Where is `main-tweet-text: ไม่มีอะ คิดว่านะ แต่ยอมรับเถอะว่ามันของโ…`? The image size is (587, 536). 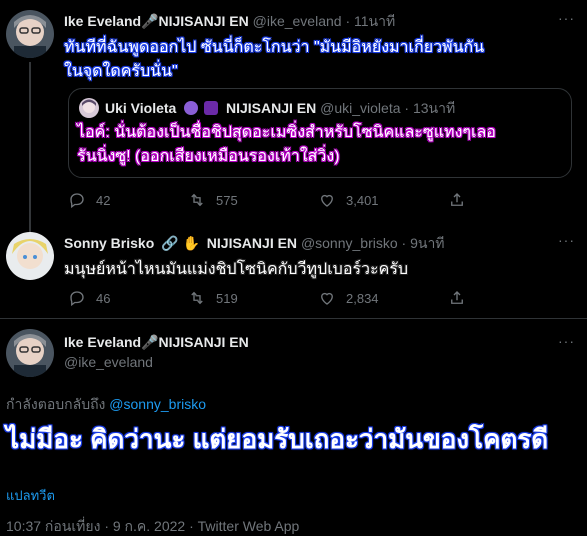
main-tweet-text: ไม่มีอะ คิดว่านะ แต่ยอมรับเถอะว่ามันของโ… is located at coordinates (277, 439).